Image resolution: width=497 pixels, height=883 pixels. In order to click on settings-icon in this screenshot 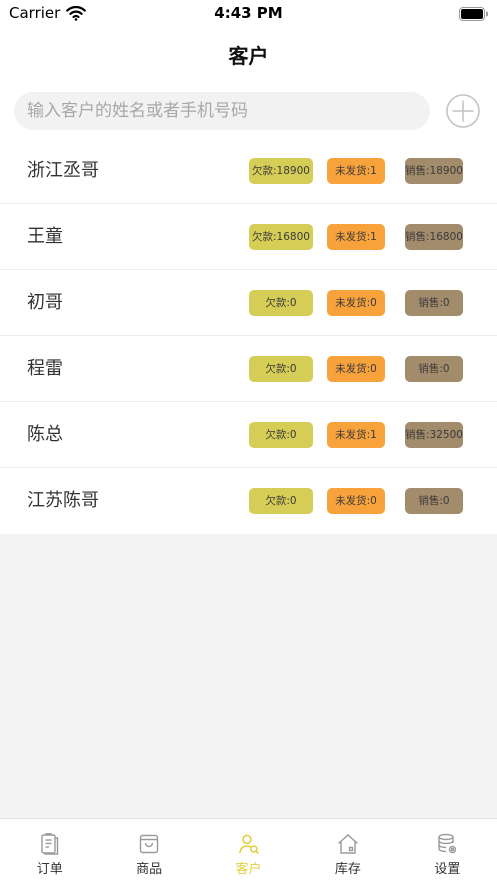, I will do `click(447, 843)`.